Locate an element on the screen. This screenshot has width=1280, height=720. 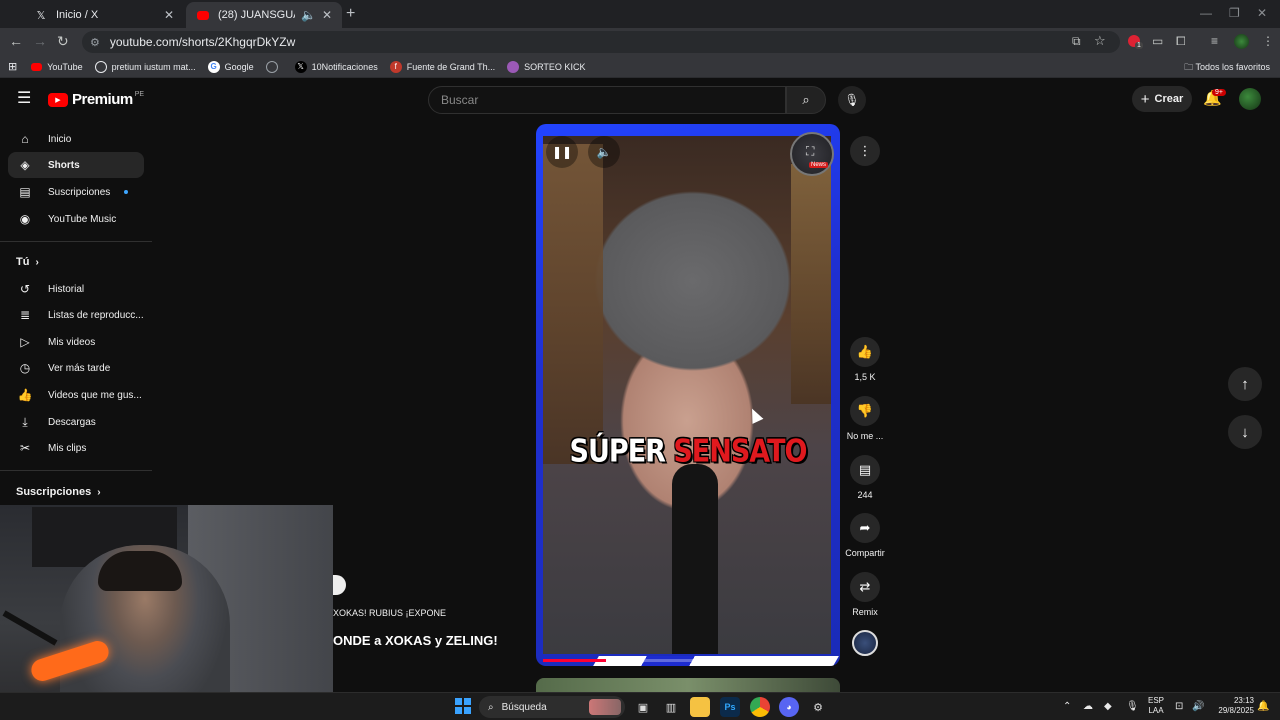
shorts-icon: ◈ is located at coordinates (25, 165).